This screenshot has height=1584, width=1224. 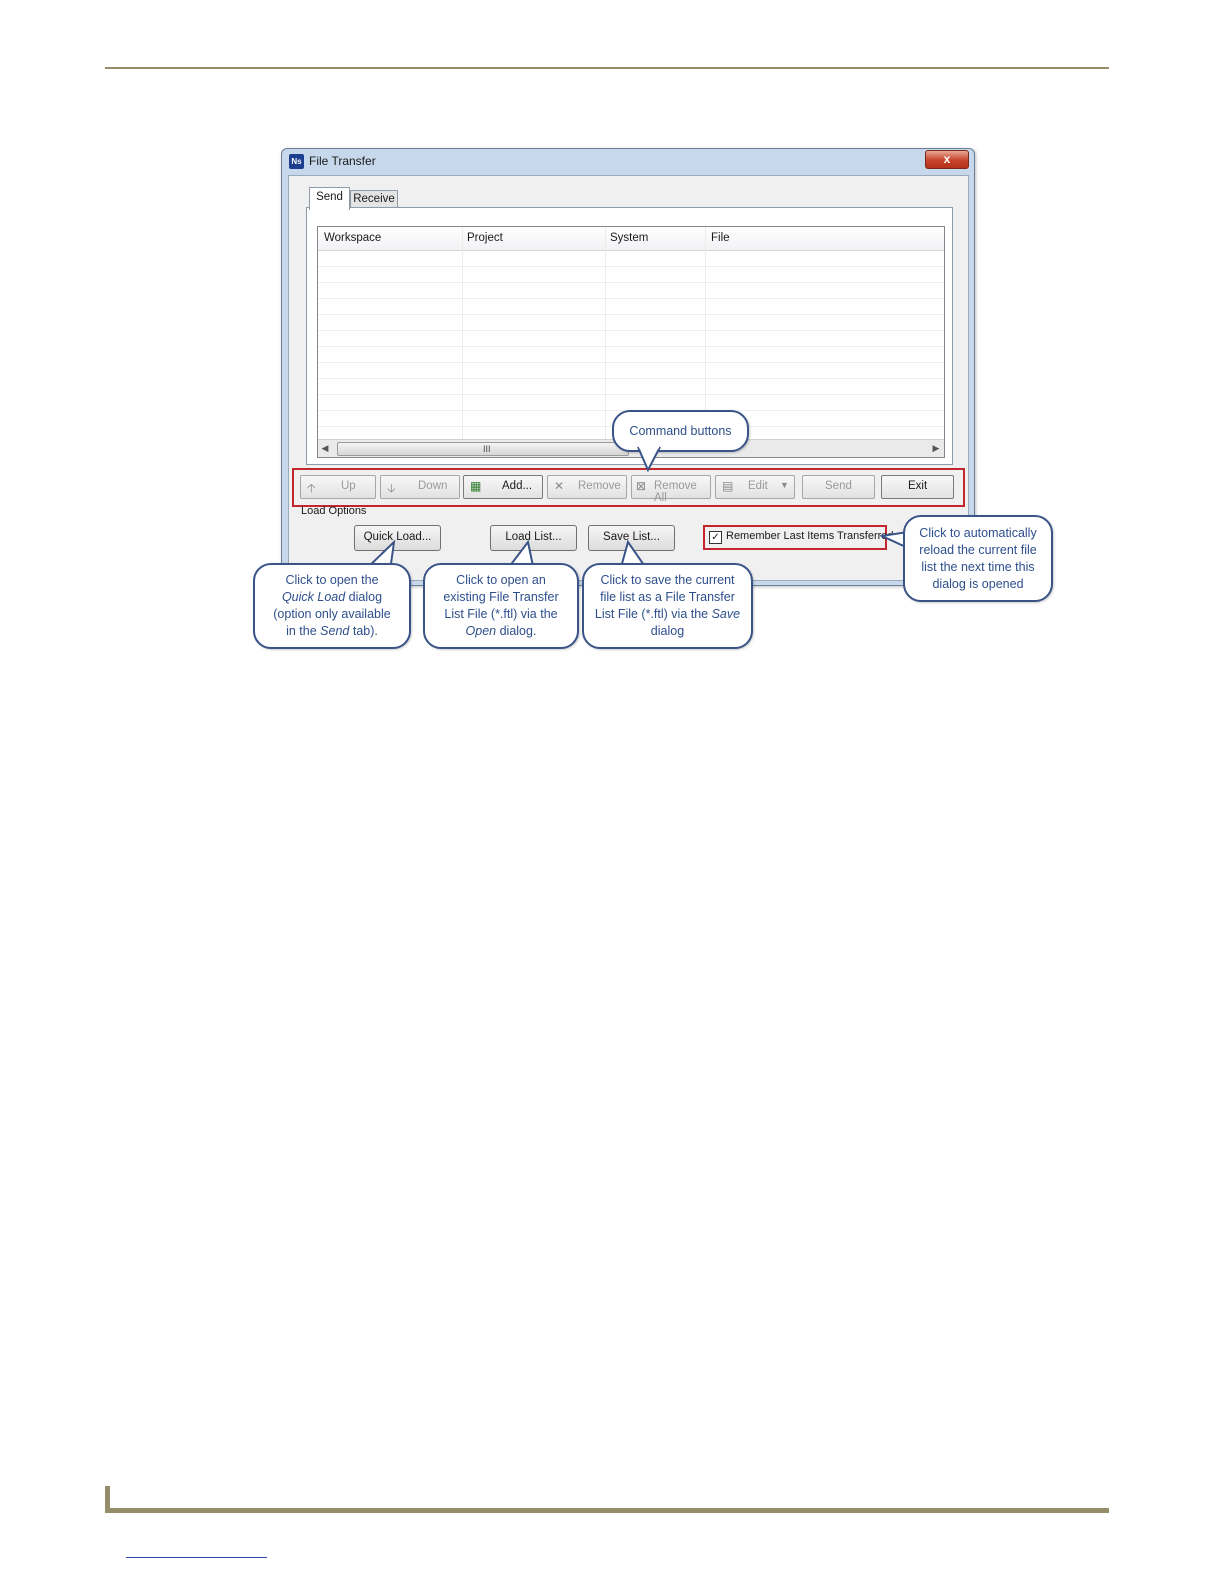 I want to click on scroll-grip-icon: III, so click(x=487, y=449).